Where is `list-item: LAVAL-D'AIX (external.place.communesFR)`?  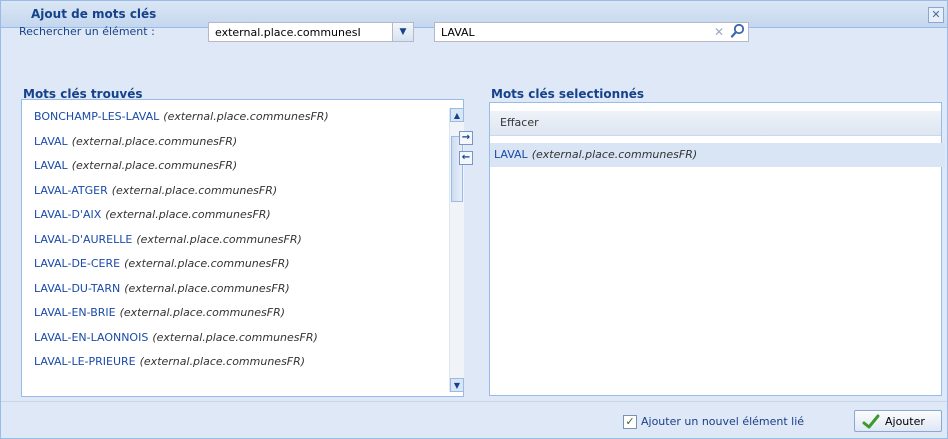
list-item: LAVAL-D'AIX (external.place.communesFR) is located at coordinates (146, 215).